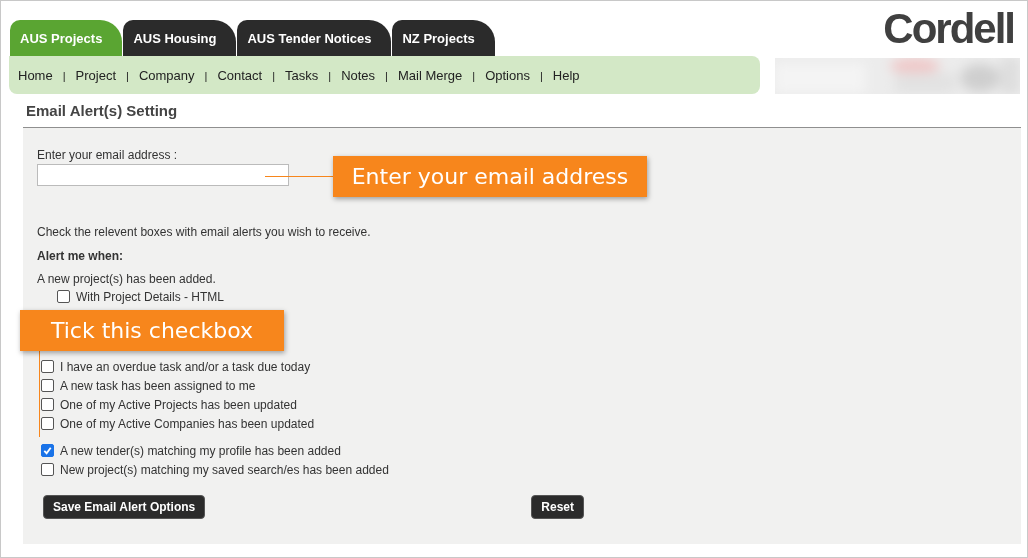  I want to click on nav-link: Notes, so click(358, 75).